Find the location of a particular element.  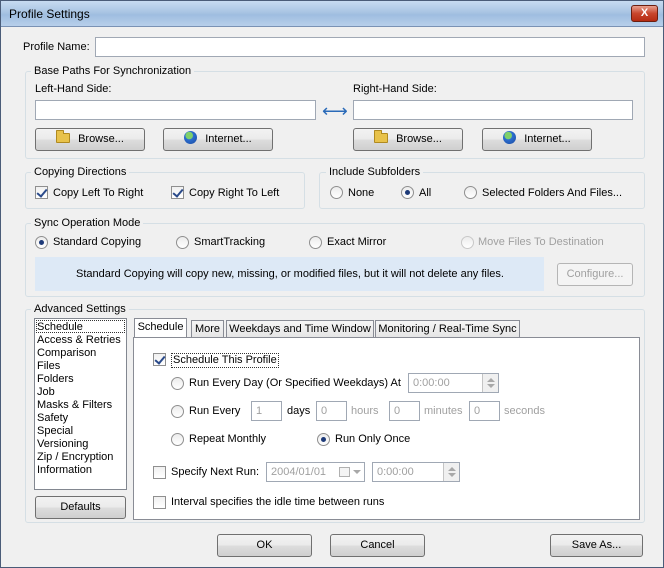

subfolders-selected-radio is located at coordinates (470, 192).